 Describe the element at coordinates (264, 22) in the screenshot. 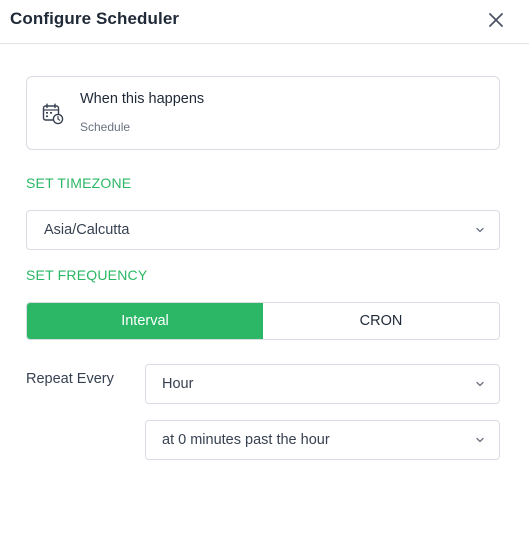

I see `panel-header: Configure Scheduler` at that location.